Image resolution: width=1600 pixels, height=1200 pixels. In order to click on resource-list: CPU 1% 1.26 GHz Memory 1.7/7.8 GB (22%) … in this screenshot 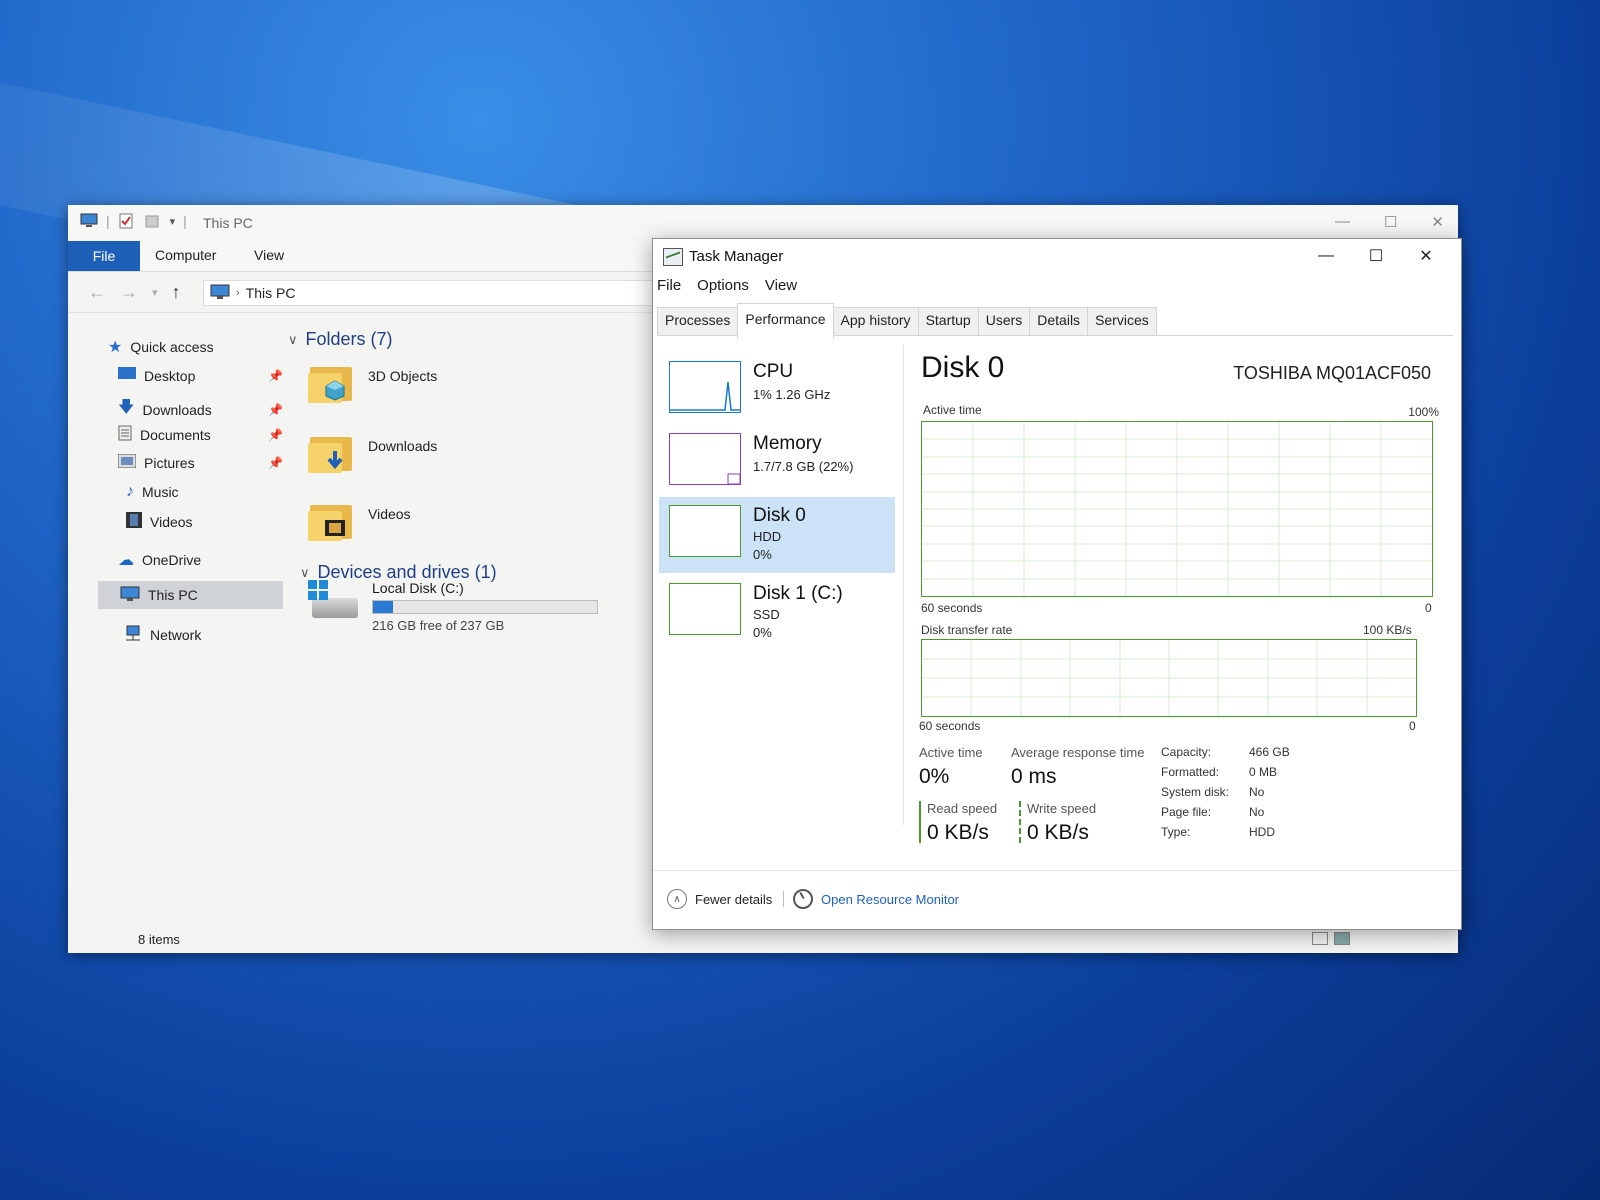, I will do `click(778, 585)`.